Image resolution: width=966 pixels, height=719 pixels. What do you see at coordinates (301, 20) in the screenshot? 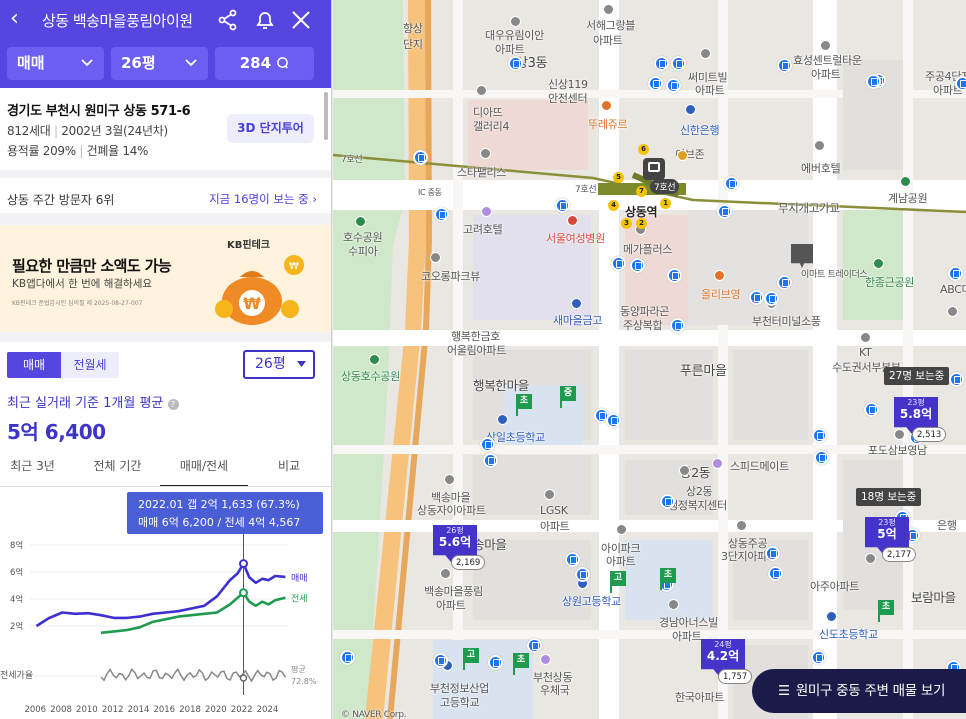
I see `close-icon` at bounding box center [301, 20].